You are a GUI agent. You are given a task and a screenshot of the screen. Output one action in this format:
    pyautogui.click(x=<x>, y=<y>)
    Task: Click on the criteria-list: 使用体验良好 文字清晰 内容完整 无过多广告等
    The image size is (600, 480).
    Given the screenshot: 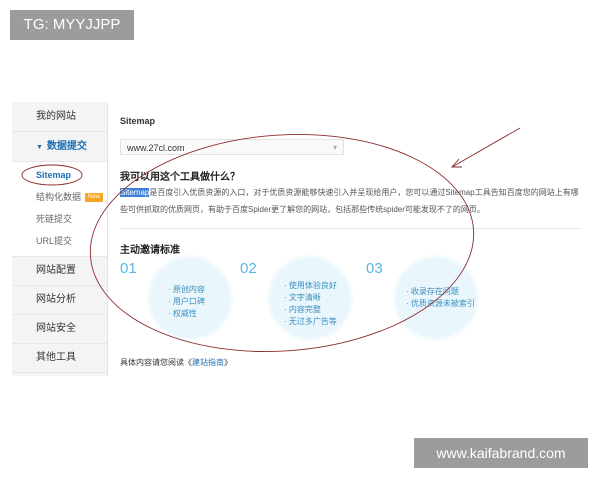 What is the action you would take?
    pyautogui.click(x=310, y=304)
    